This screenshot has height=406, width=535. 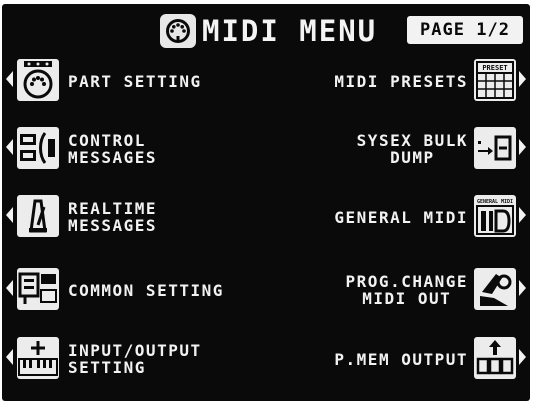 I want to click on input-output-setting-button: INPUT/OUTPUT SETTING, so click(x=136, y=359).